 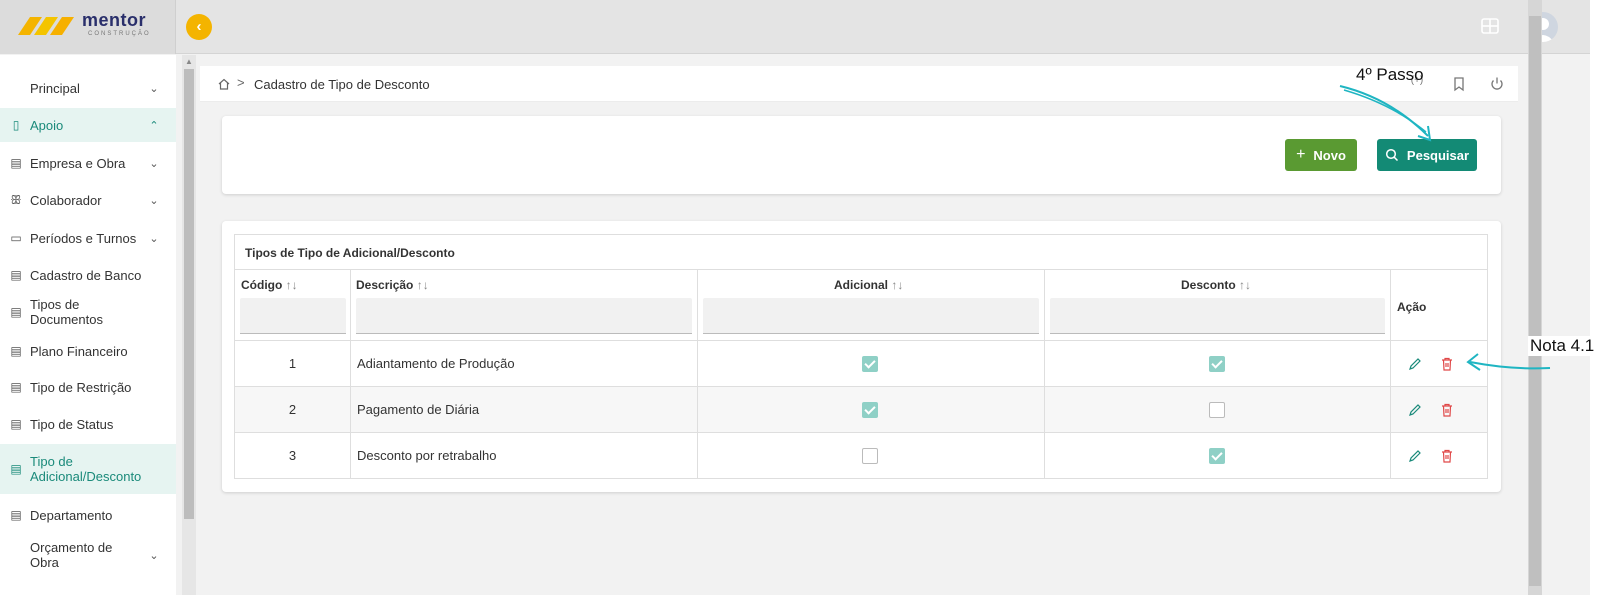 What do you see at coordinates (861, 252) in the screenshot?
I see `table-title-bar: Tipos de Tipo de Adicional/Desconto` at bounding box center [861, 252].